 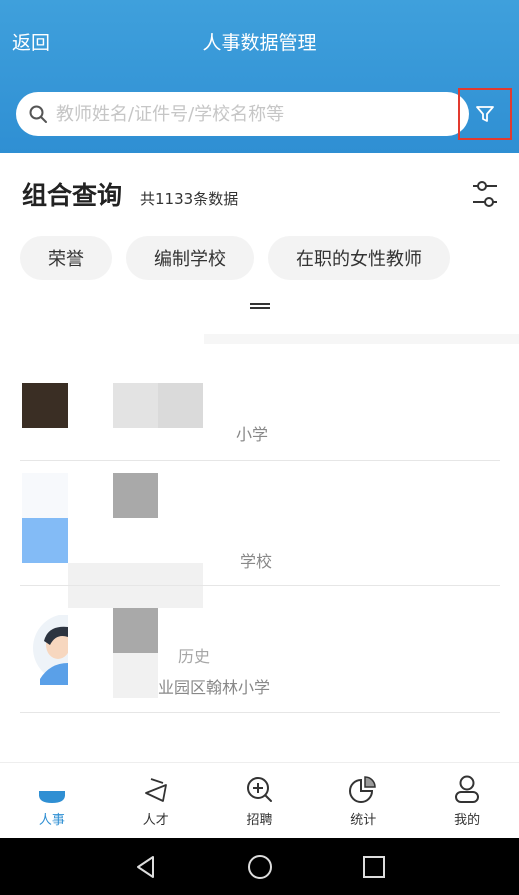 I want to click on tab-talent: 人才, so click(x=156, y=800).